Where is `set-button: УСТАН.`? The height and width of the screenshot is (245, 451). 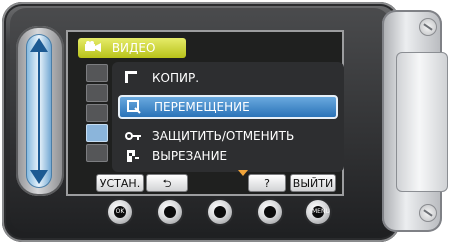
set-button: УСТАН. is located at coordinates (120, 183).